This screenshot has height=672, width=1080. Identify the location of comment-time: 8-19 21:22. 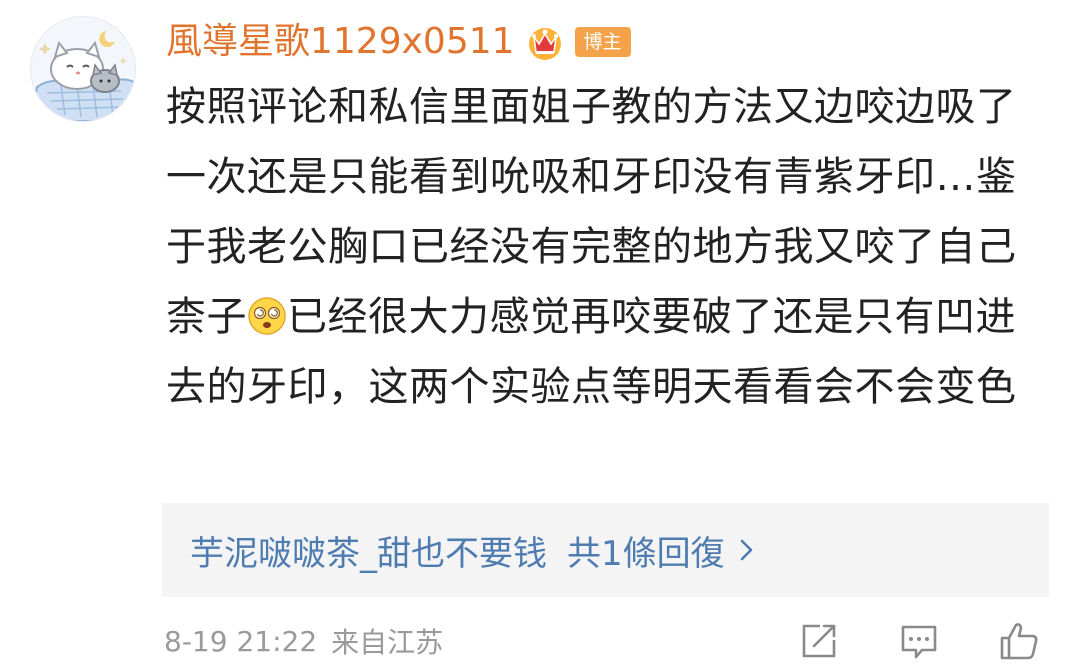
(241, 641).